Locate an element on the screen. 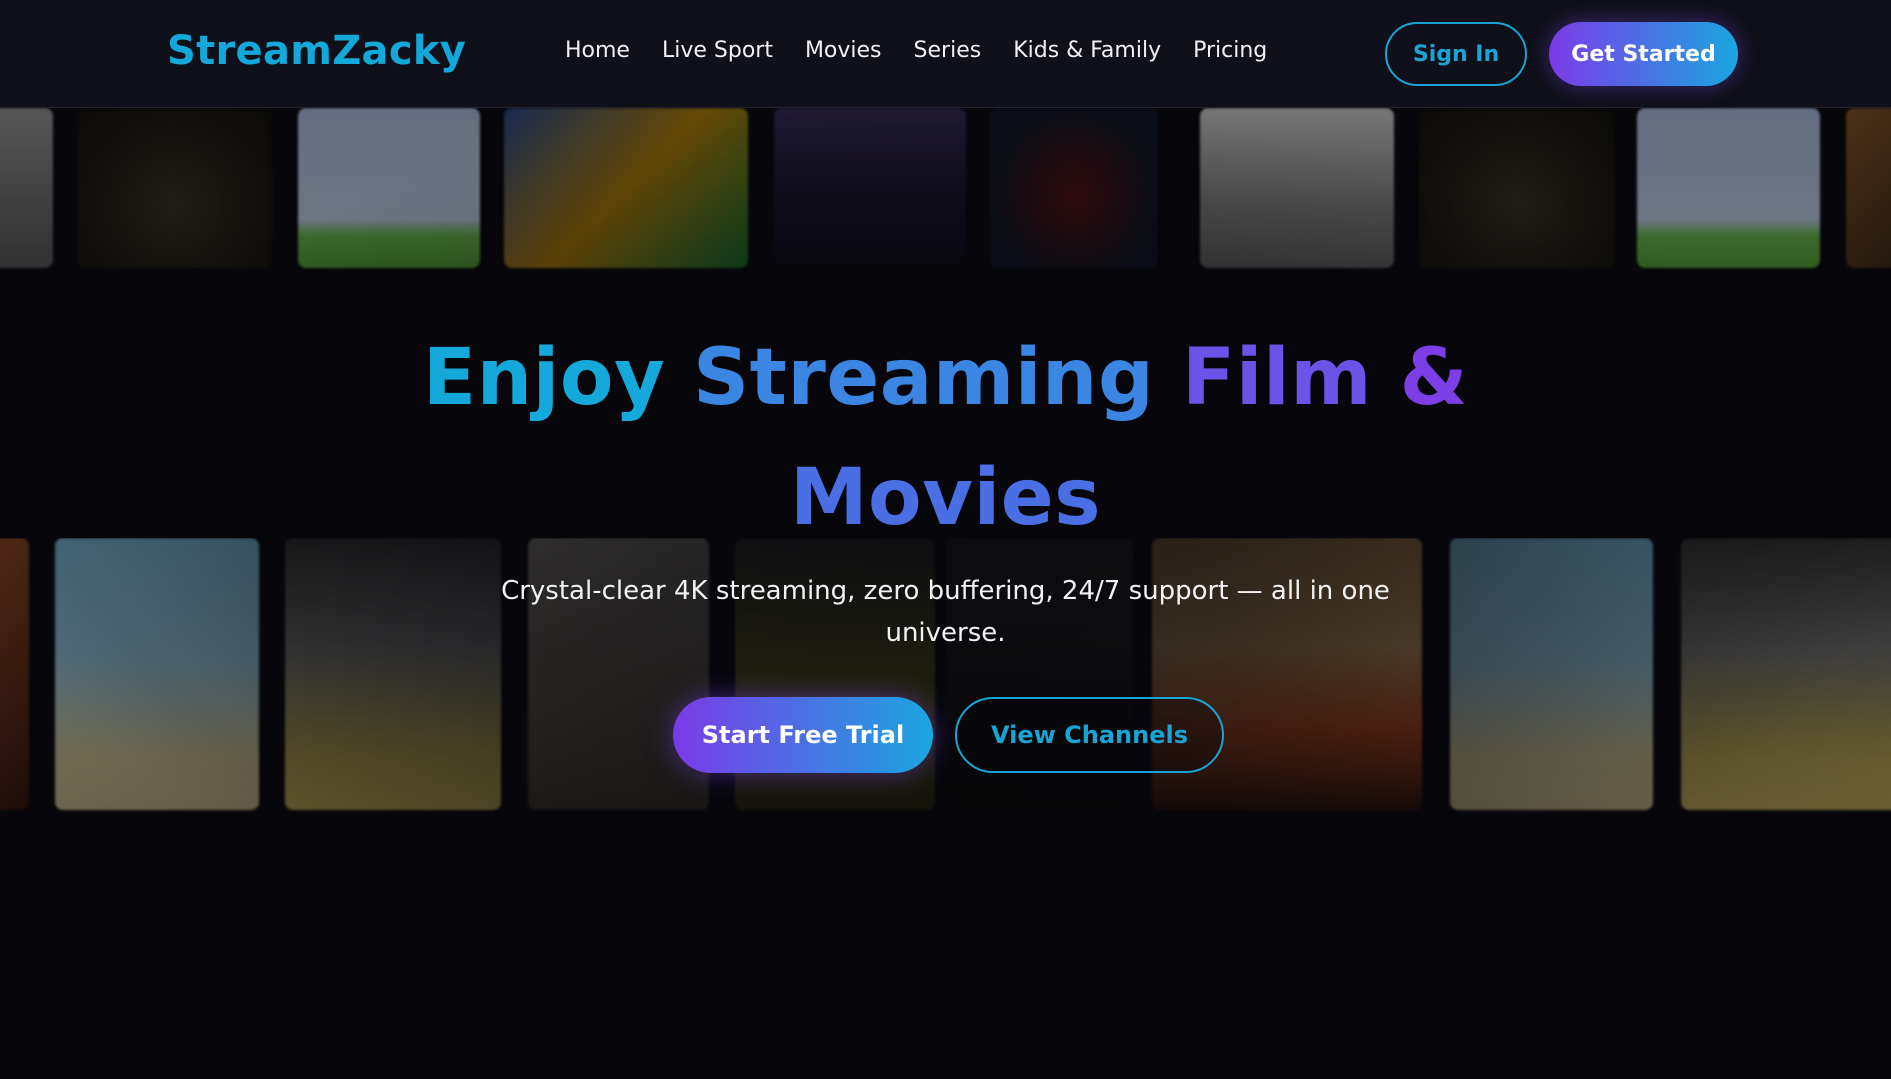  hero-title-word: Movies is located at coordinates (945, 498).